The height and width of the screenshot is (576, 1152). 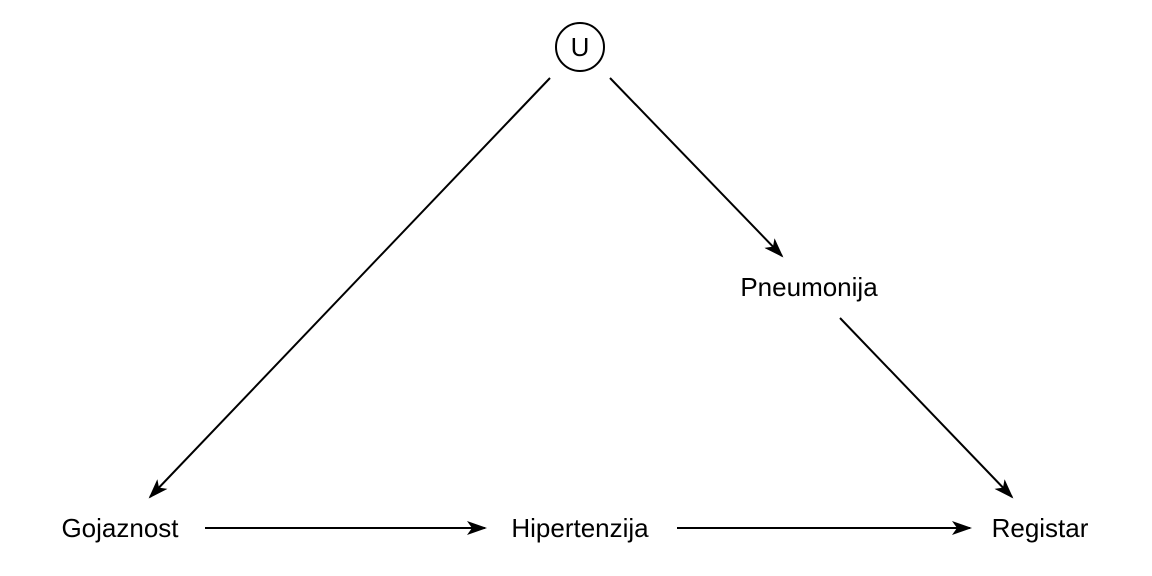 I want to click on node-pneumonija-label: Pneumonija, so click(x=809, y=287).